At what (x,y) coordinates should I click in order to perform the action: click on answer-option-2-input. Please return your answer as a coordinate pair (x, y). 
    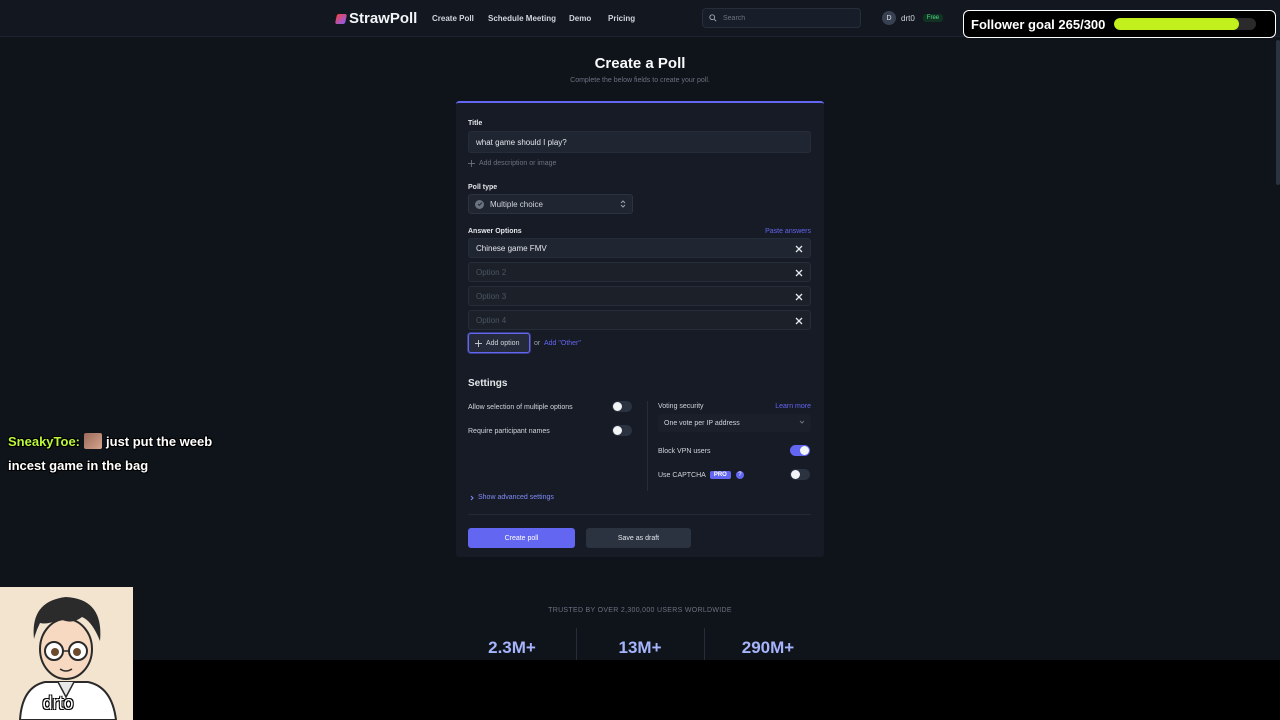
    Looking at the image, I should click on (639, 272).